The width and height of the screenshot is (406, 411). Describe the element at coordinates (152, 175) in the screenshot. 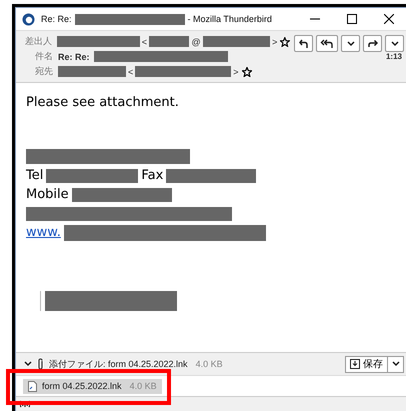

I see `label-text: Fax` at that location.